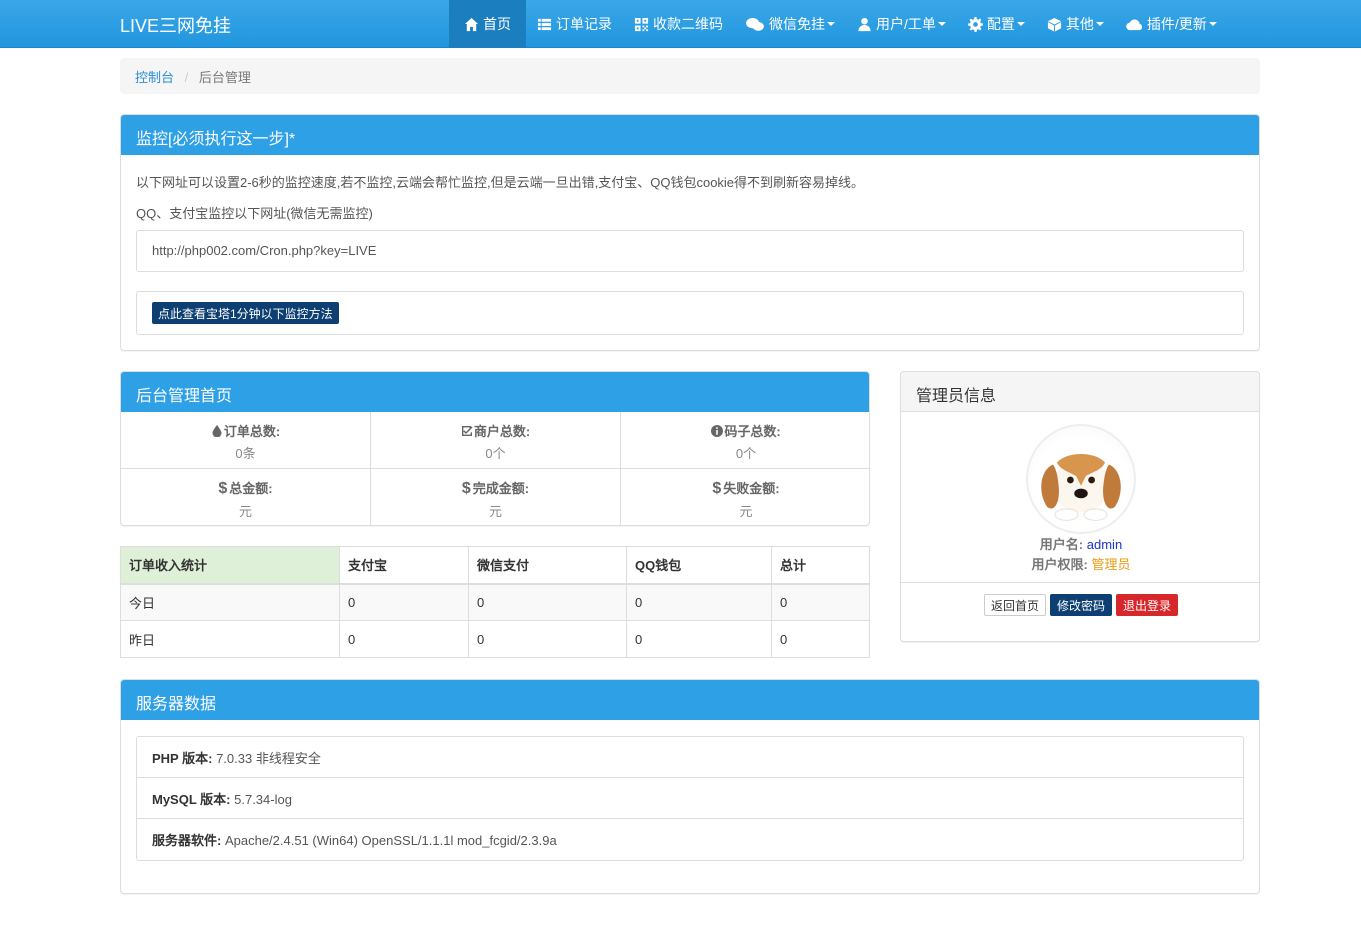  Describe the element at coordinates (471, 24) in the screenshot. I see `home-icon` at that location.